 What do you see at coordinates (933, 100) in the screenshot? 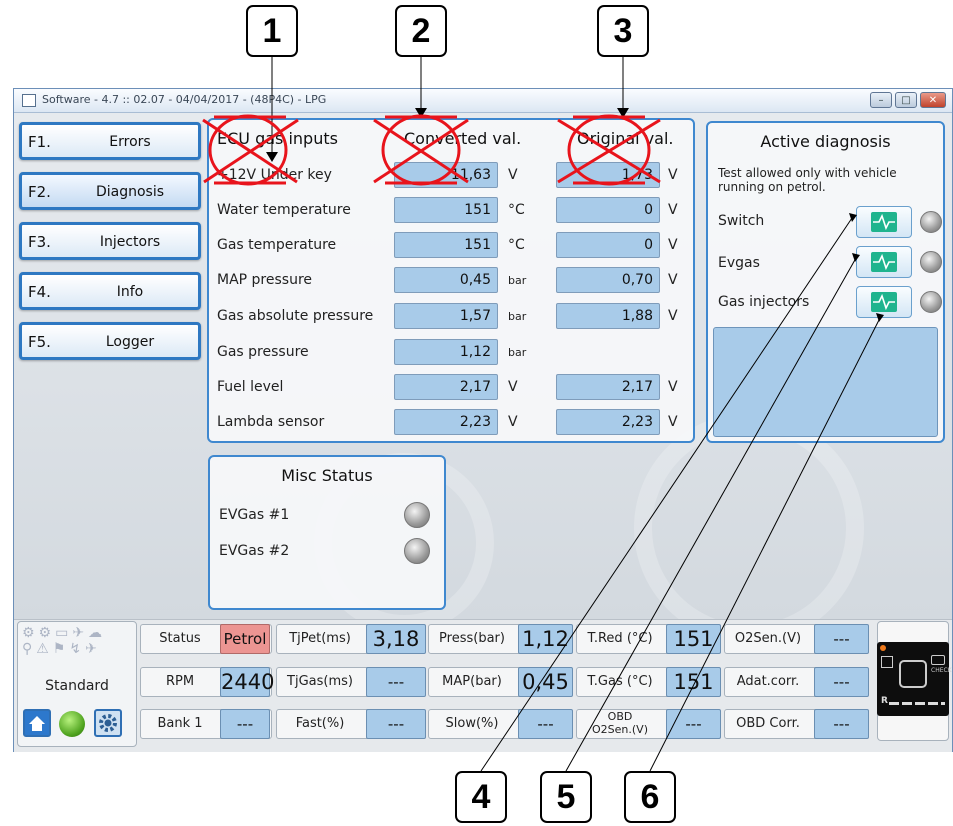
I see `close-button: ✕` at bounding box center [933, 100].